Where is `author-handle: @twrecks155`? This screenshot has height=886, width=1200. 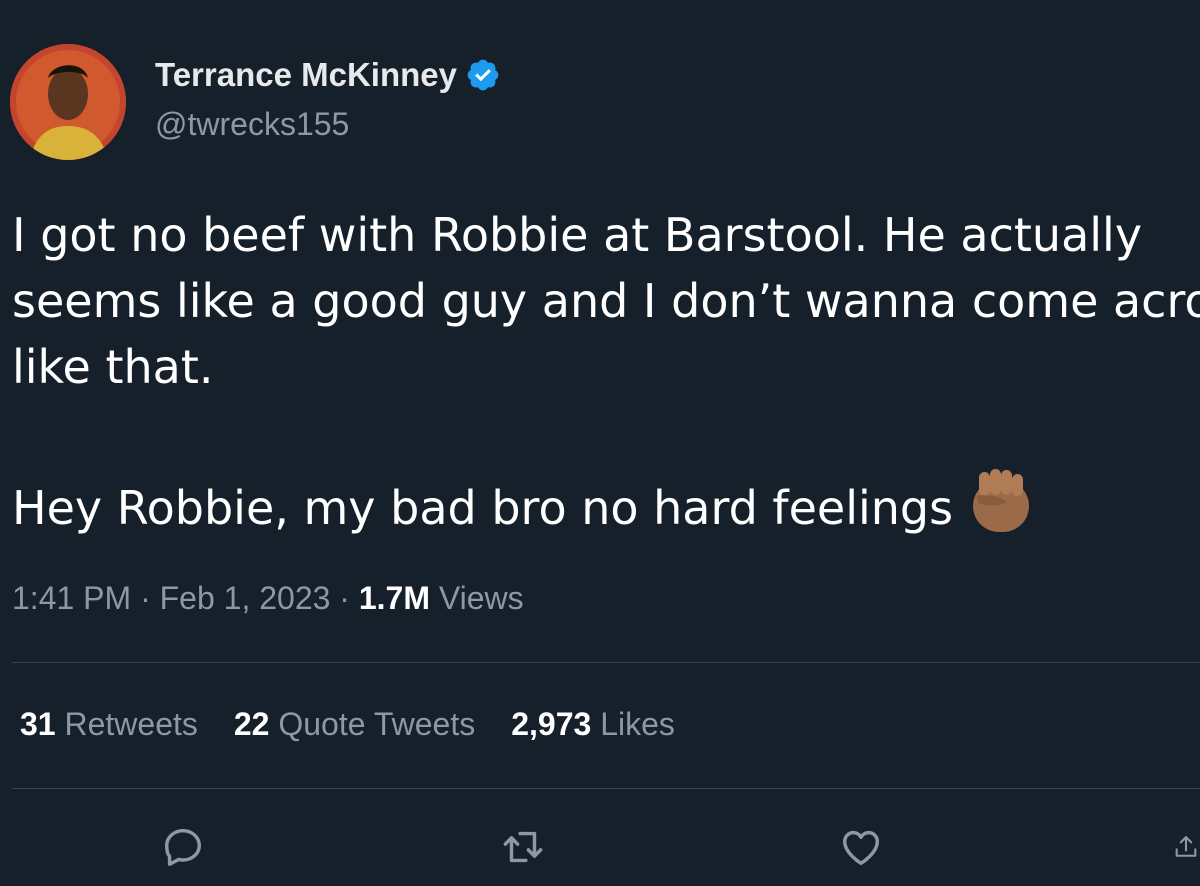
author-handle: @twrecks155 is located at coordinates (252, 124).